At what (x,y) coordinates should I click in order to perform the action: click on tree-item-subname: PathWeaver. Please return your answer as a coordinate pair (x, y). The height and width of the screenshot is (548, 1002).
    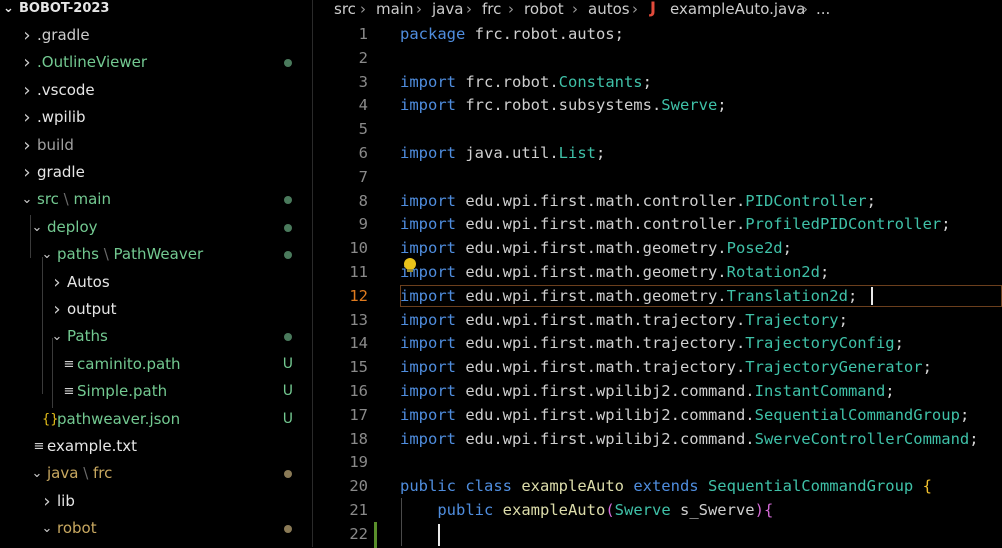
    Looking at the image, I should click on (158, 254).